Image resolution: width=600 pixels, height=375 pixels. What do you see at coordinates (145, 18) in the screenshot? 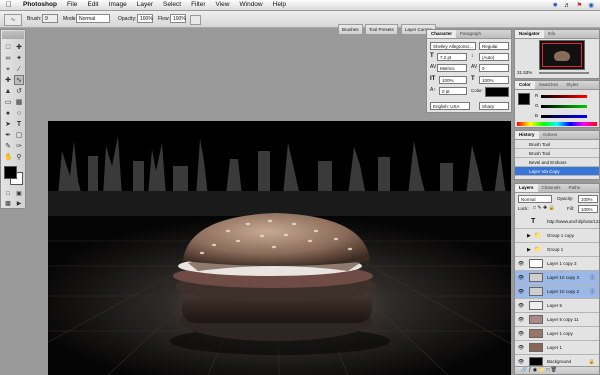
I see `opacity-field: 100%` at bounding box center [145, 18].